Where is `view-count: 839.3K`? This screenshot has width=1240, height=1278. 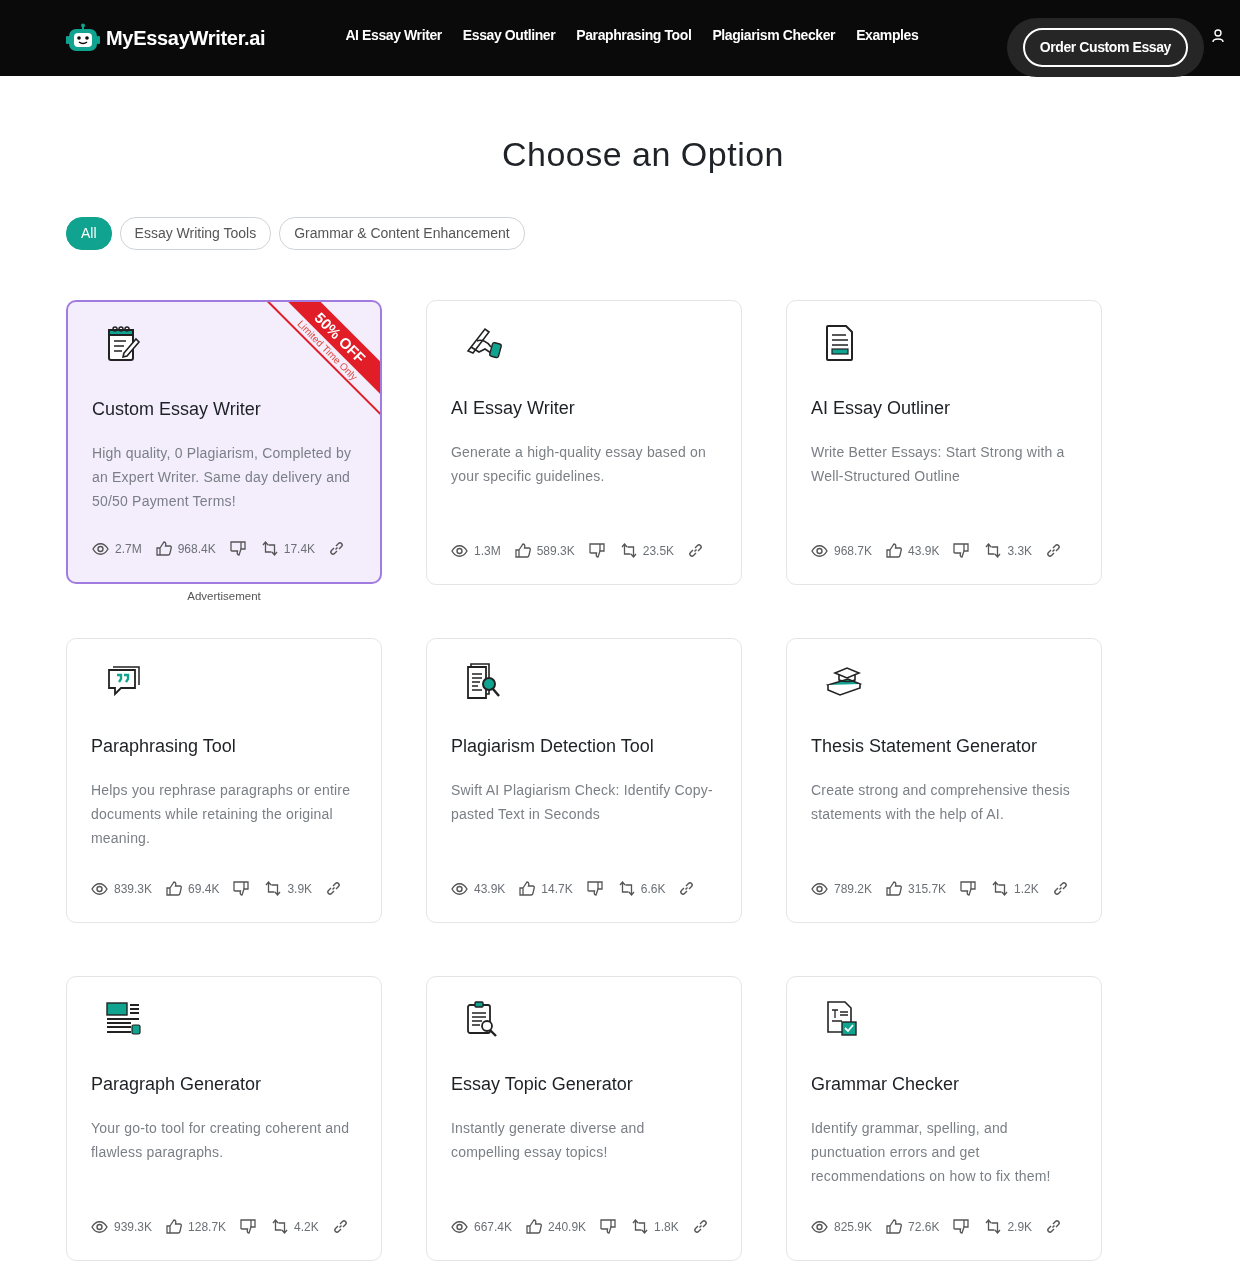
view-count: 839.3K is located at coordinates (133, 889).